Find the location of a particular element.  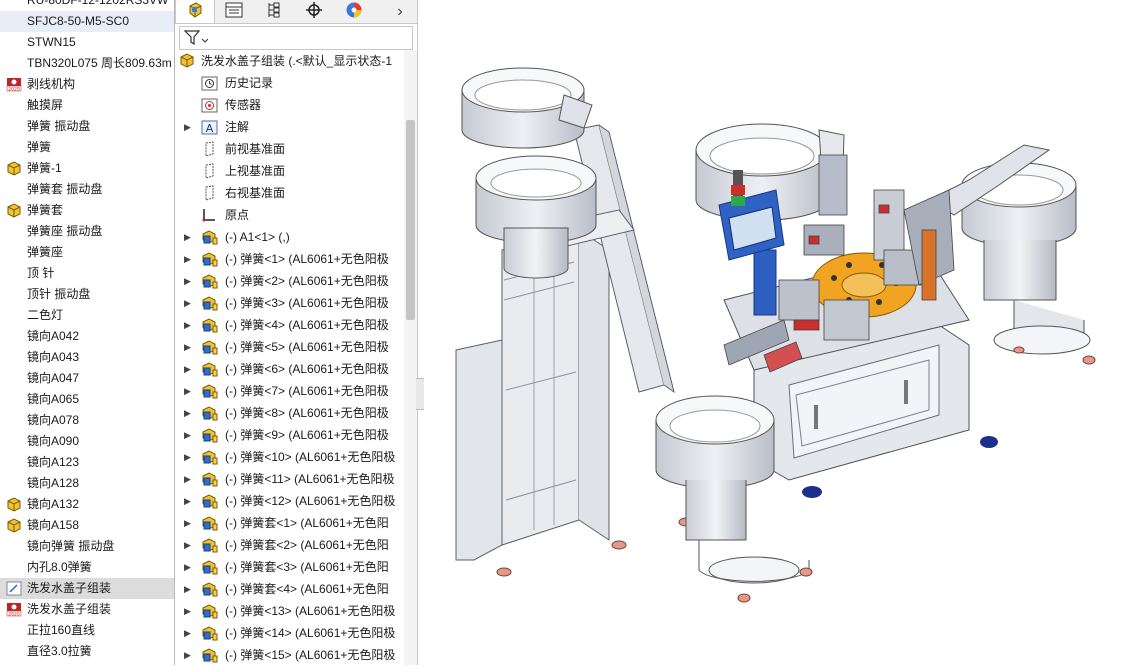

file-list-item: 镜向弹簧 振动盘 is located at coordinates (87, 546).